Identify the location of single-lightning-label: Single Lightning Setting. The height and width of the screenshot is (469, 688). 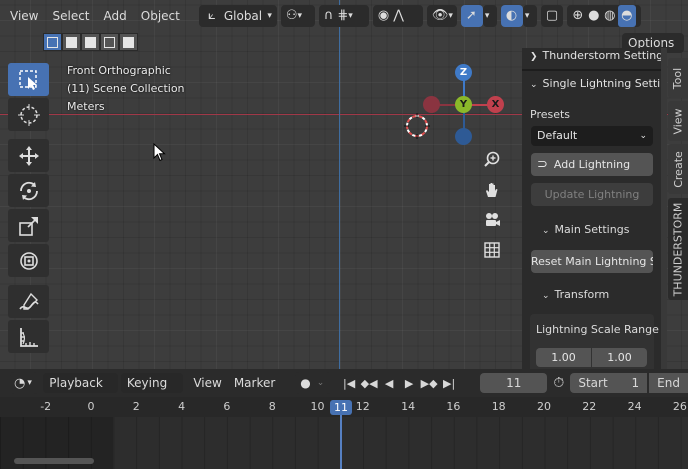
(601, 83).